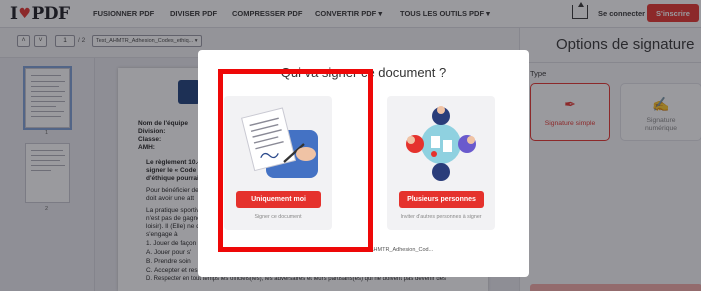 Image resolution: width=701 pixels, height=291 pixels. What do you see at coordinates (295, 160) in the screenshot?
I see `highlight-annotation-box` at bounding box center [295, 160].